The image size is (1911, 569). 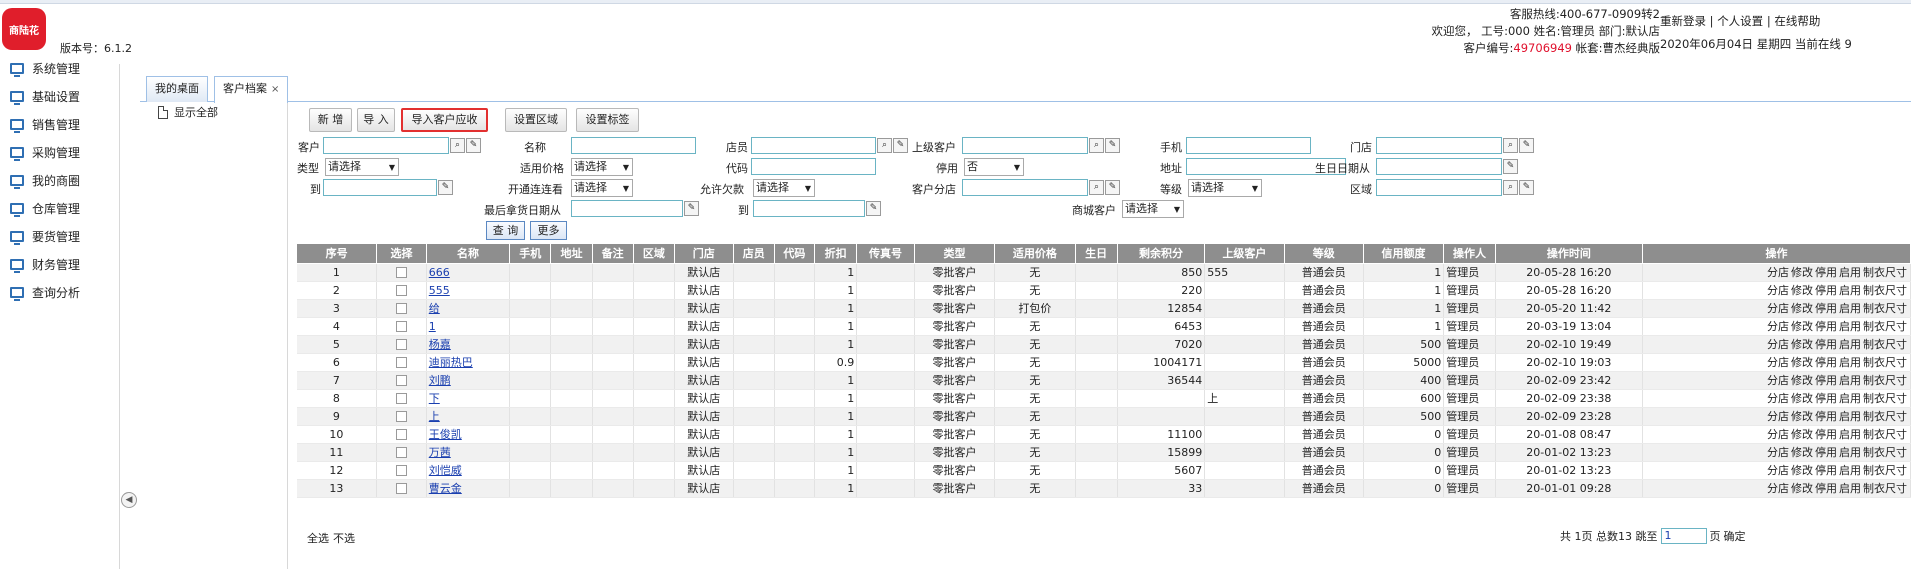 I want to click on parent-customer-input, so click(x=1025, y=145).